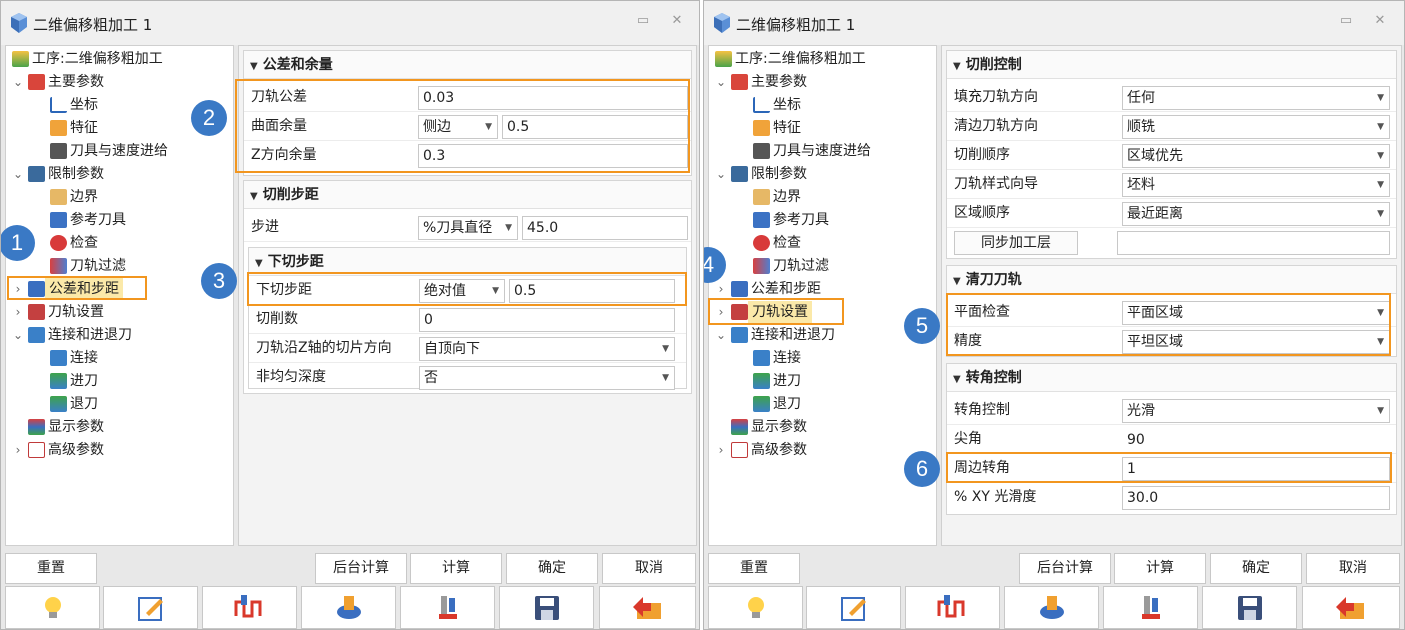 This screenshot has width=1405, height=630. I want to click on row-surface-allowance: 曲面余量 侧边 ▼ 0.5, so click(467, 126).